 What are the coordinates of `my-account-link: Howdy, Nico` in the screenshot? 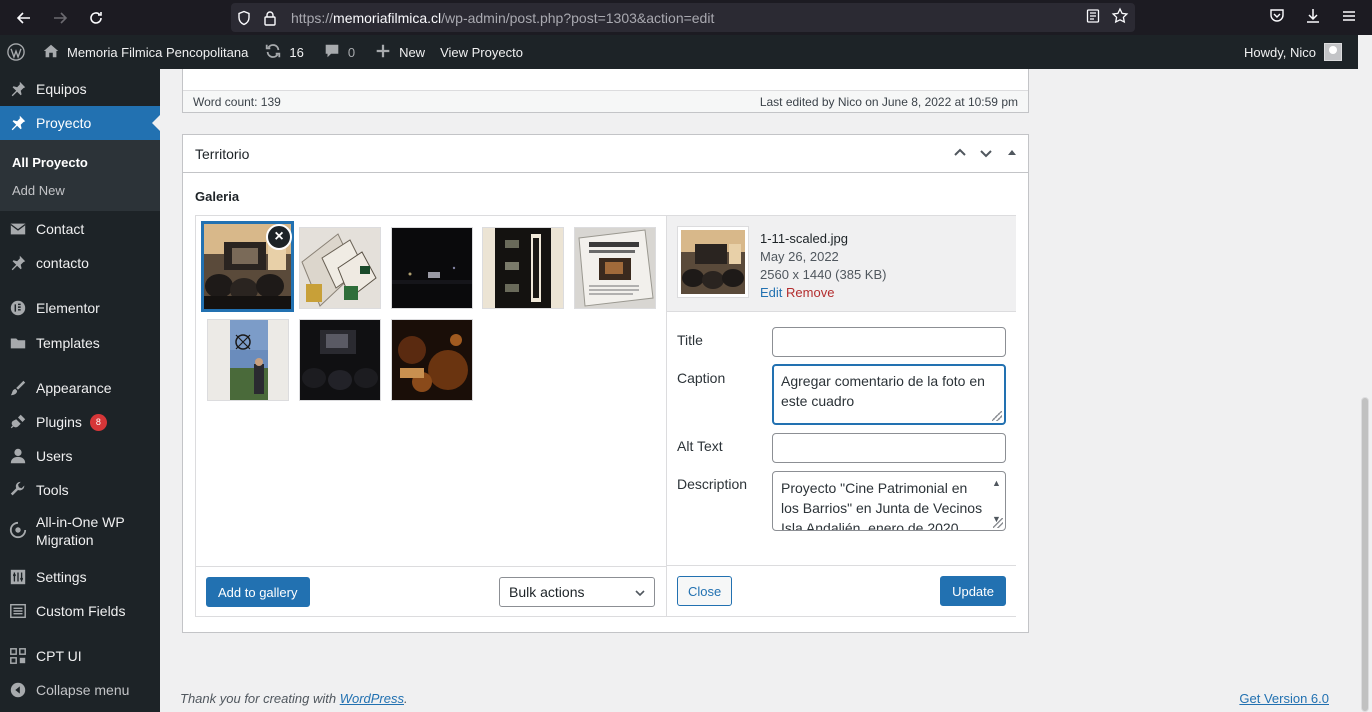 It's located at (1293, 52).